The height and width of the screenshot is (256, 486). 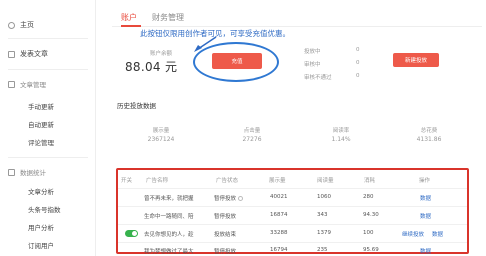 I want to click on continue-link: 继续投放, so click(x=413, y=234).